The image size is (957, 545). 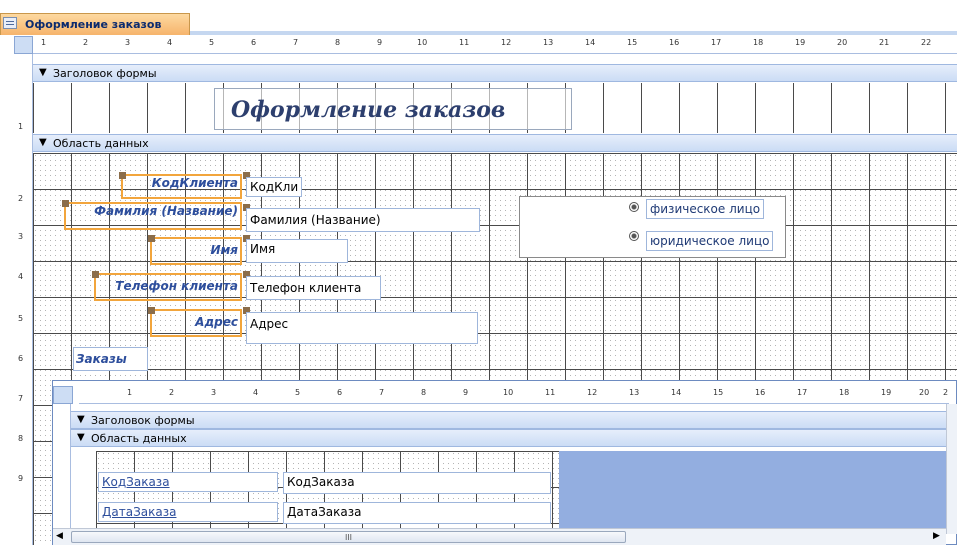 I want to click on field-label-surname: Фамилия (Название), so click(x=153, y=216).